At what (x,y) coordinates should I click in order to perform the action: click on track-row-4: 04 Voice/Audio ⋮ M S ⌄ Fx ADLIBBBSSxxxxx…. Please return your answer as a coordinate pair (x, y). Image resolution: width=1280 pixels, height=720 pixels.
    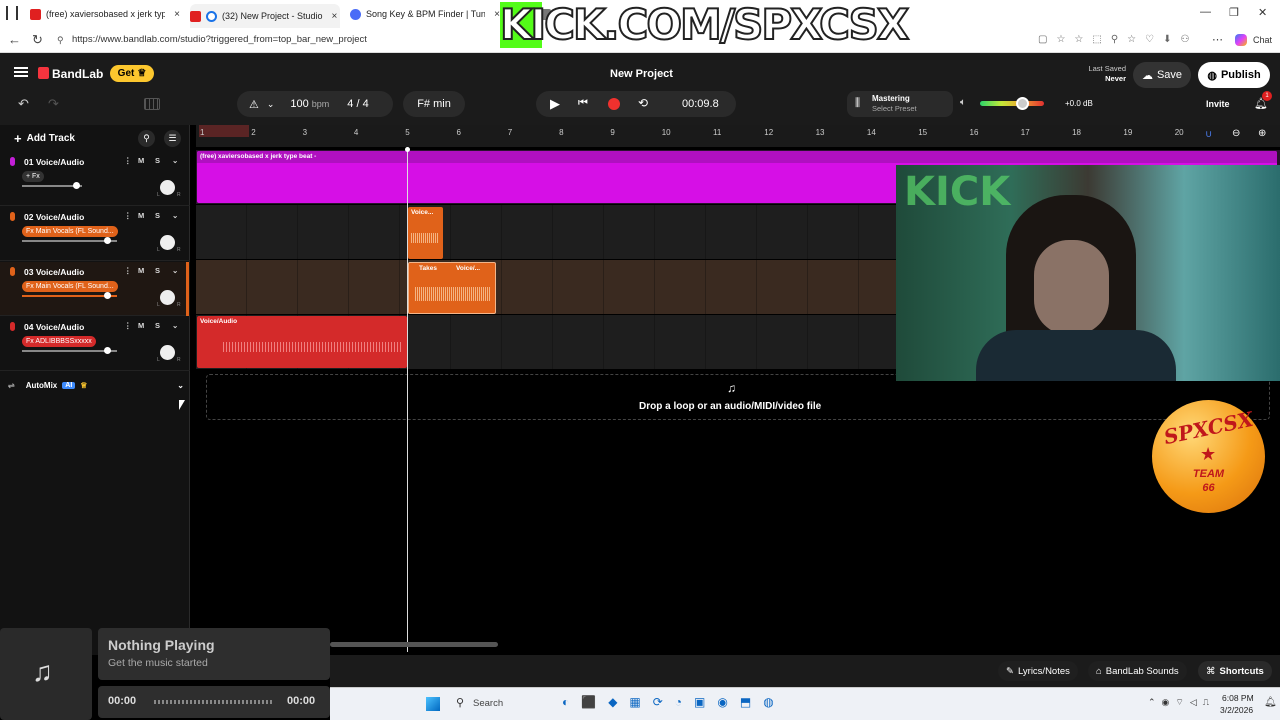
    Looking at the image, I should click on (95, 344).